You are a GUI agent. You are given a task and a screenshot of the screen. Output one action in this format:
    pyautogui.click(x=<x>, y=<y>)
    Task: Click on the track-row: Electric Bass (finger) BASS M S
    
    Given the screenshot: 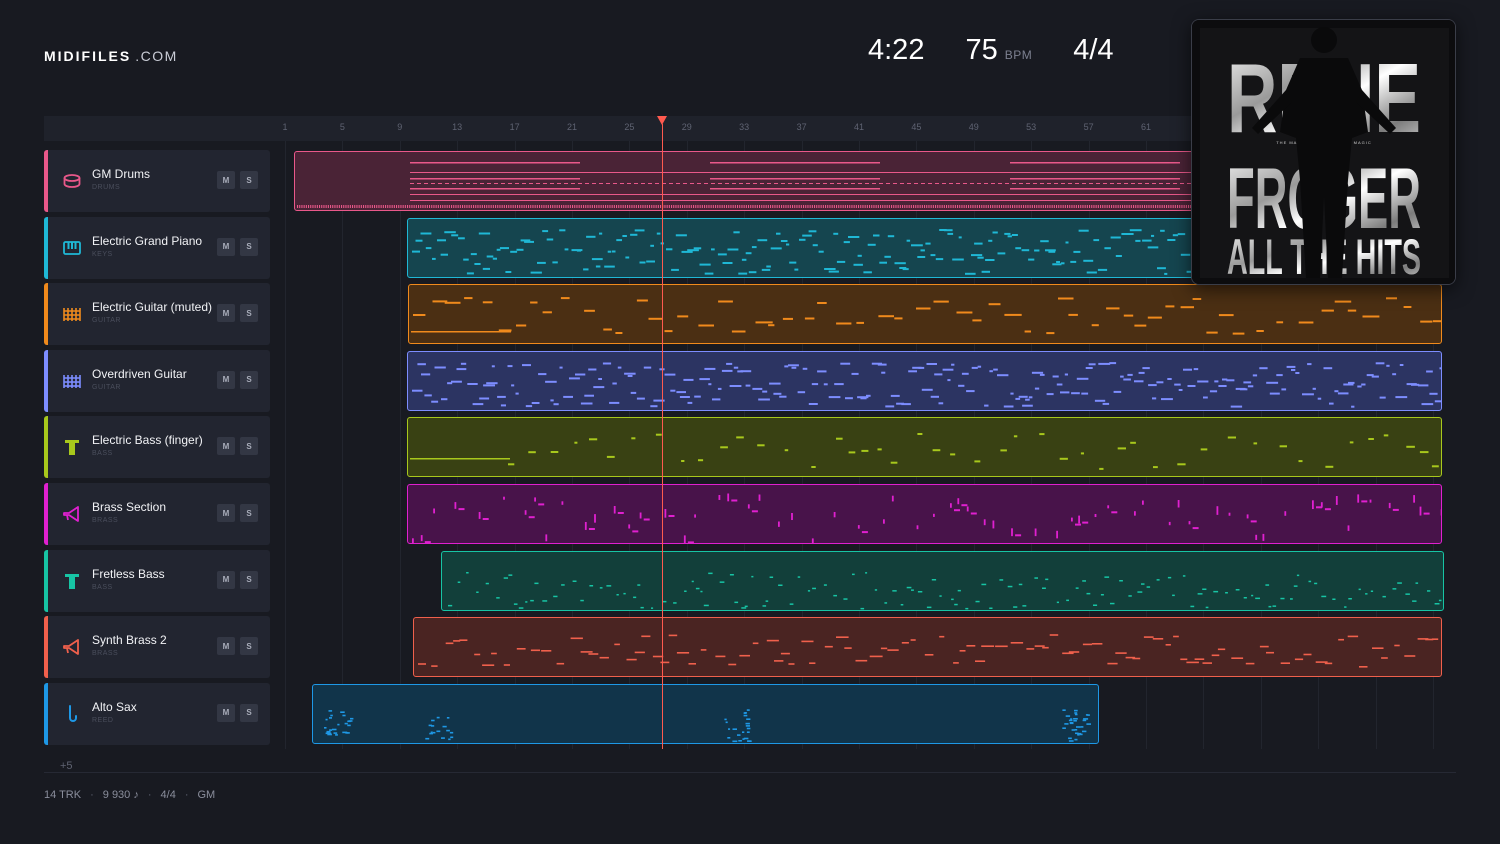 What is the action you would take?
    pyautogui.click(x=745, y=447)
    